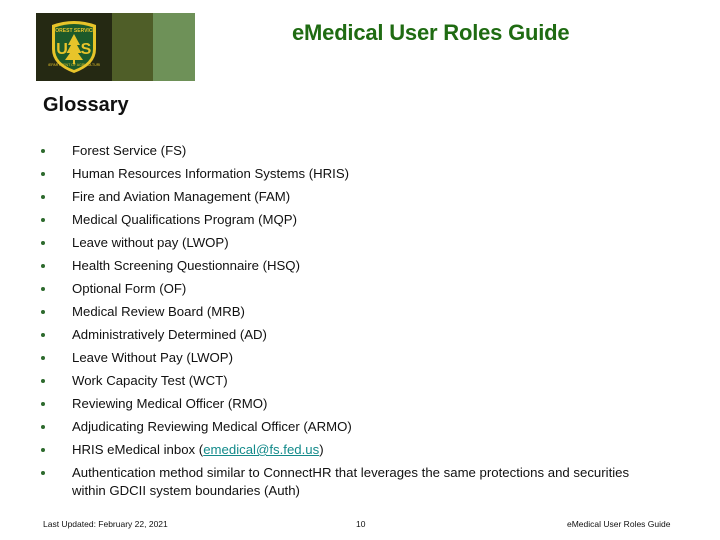 The height and width of the screenshot is (540, 720). Describe the element at coordinates (86, 105) in the screenshot. I see `section-heading: Glossary` at that location.